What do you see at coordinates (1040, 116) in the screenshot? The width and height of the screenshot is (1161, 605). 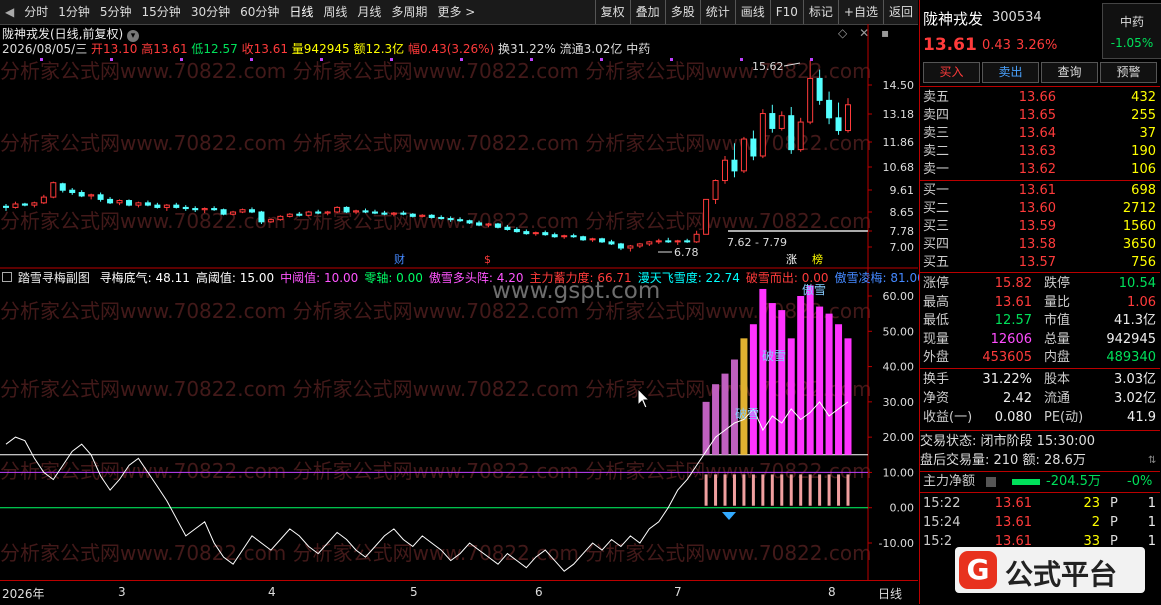 I see `ask-row: 卖四 13.65 255` at bounding box center [1040, 116].